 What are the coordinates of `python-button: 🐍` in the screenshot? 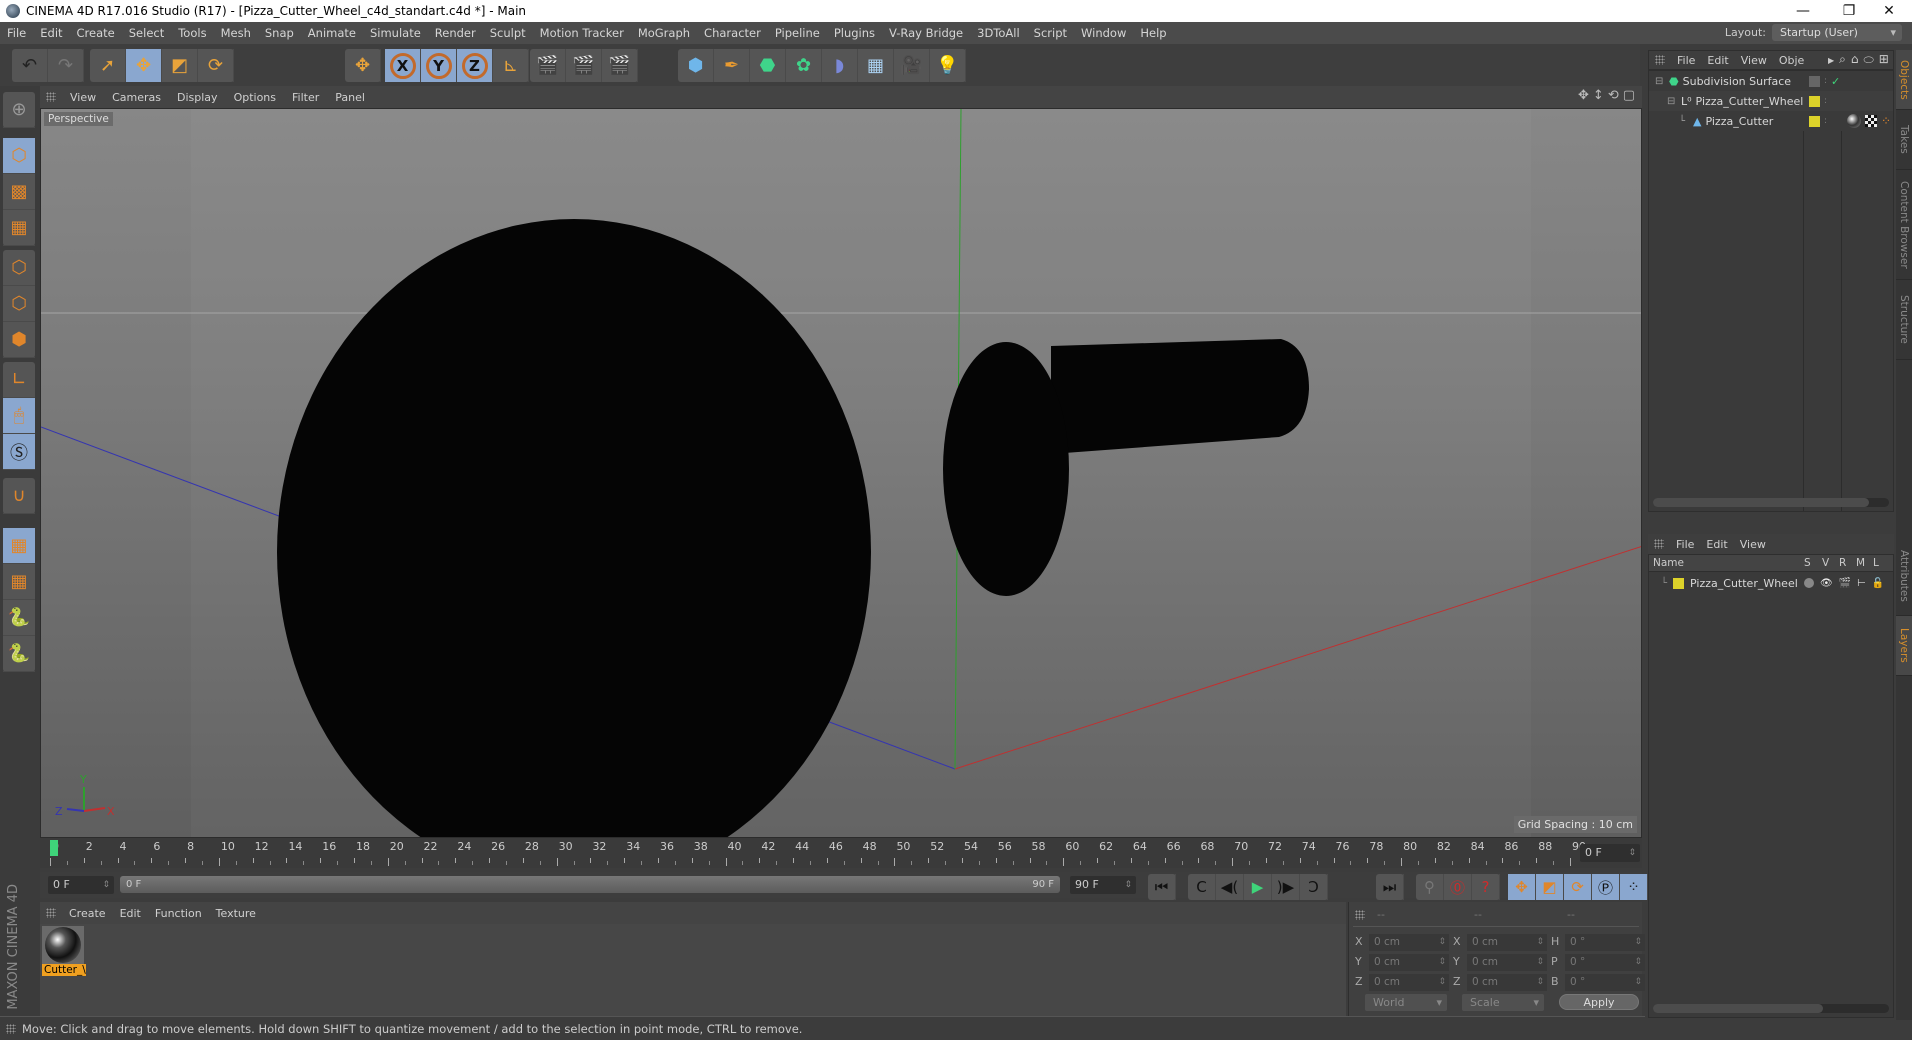 It's located at (19, 618).